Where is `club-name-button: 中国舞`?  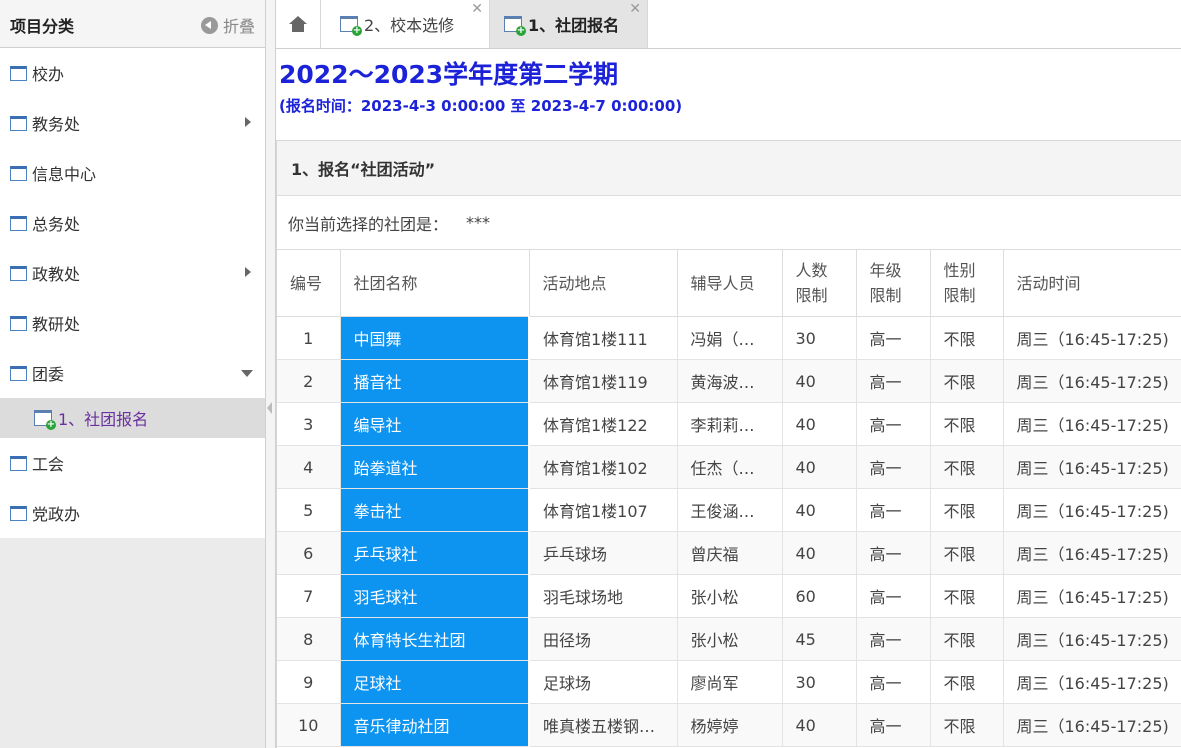 club-name-button: 中国舞 is located at coordinates (435, 338).